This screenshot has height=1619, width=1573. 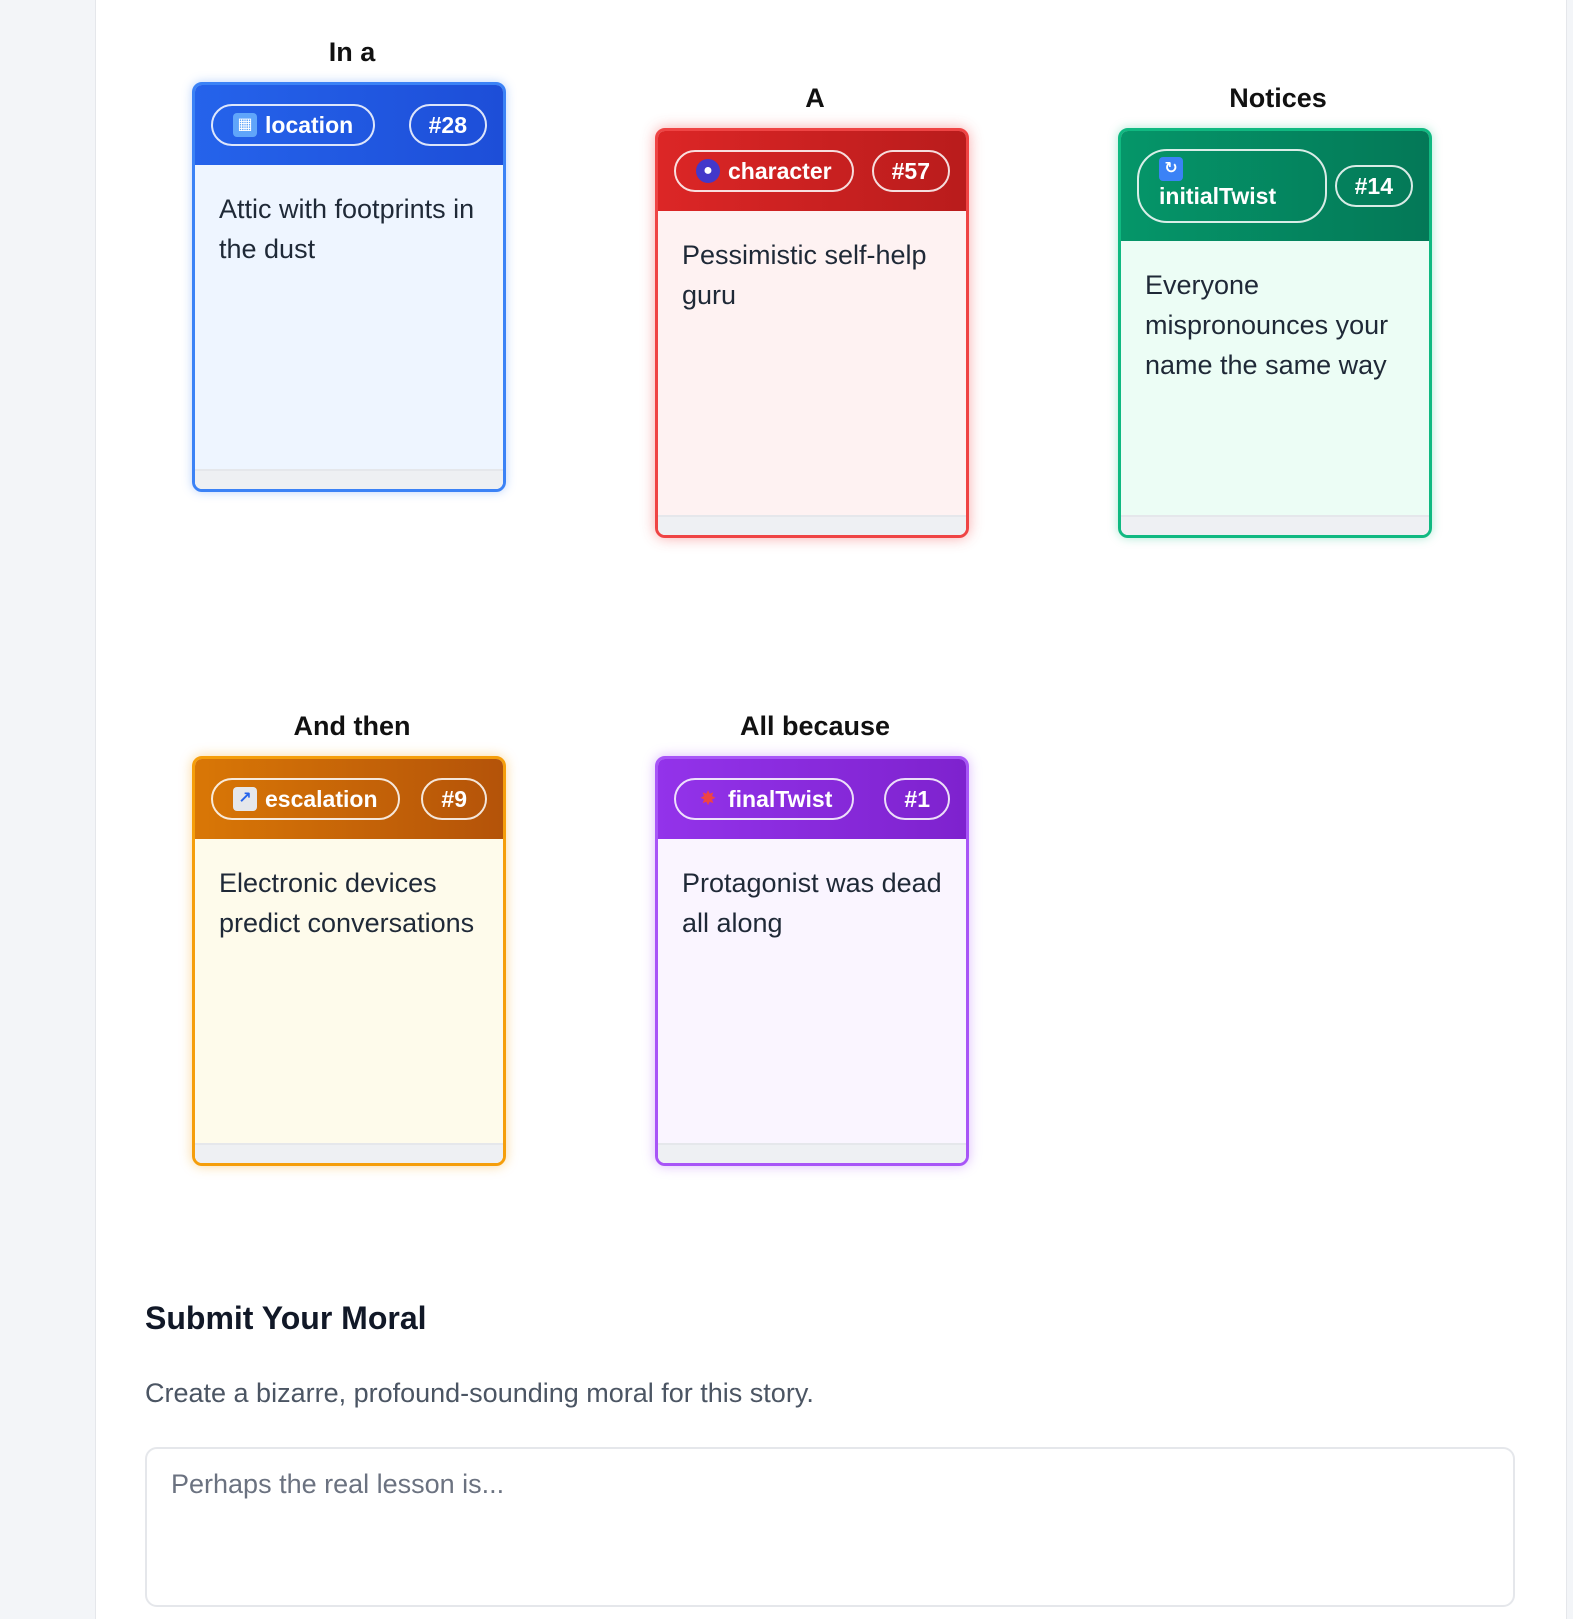 I want to click on card-number-badge: #28, so click(x=447, y=125).